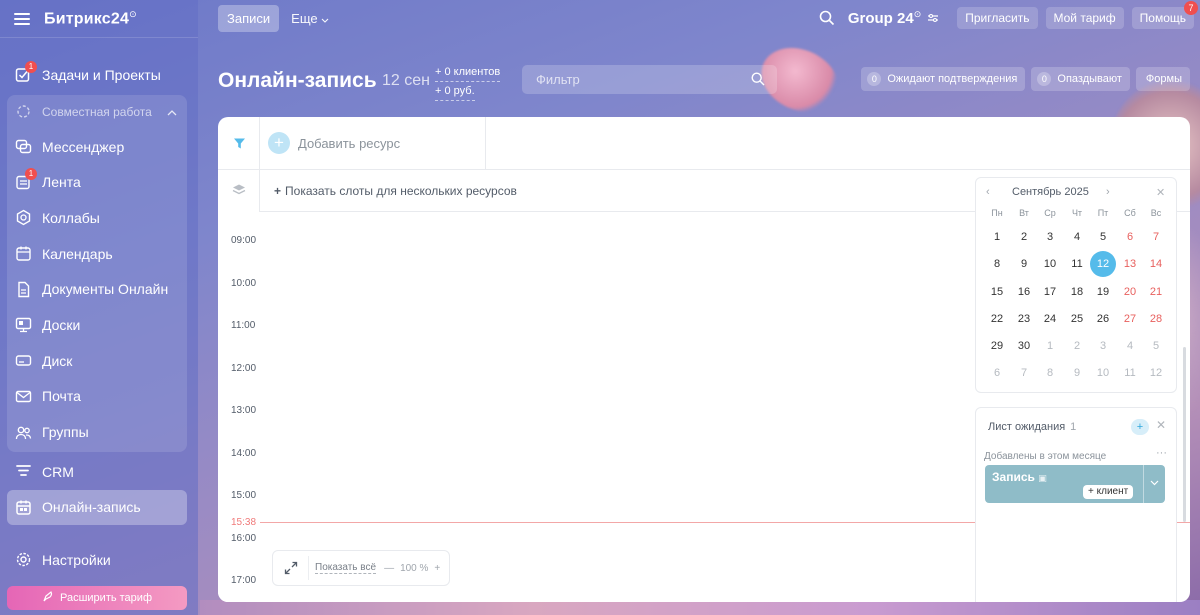  Describe the element at coordinates (395, 191) in the screenshot. I see `show-slots-button: + Показать слоты для нескольких ресурсов` at that location.